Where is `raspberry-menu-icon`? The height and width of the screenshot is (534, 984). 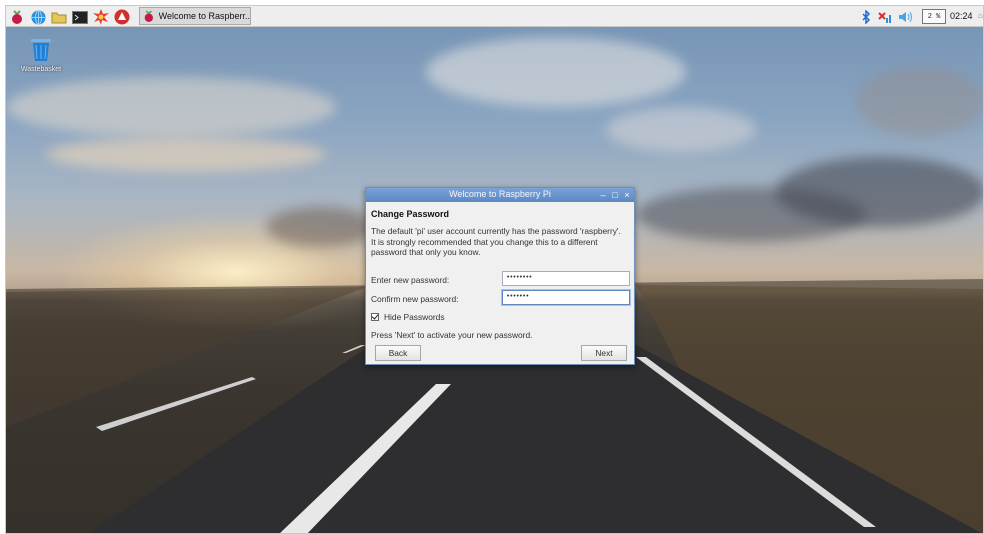
raspberry-menu-icon is located at coordinates (17, 17).